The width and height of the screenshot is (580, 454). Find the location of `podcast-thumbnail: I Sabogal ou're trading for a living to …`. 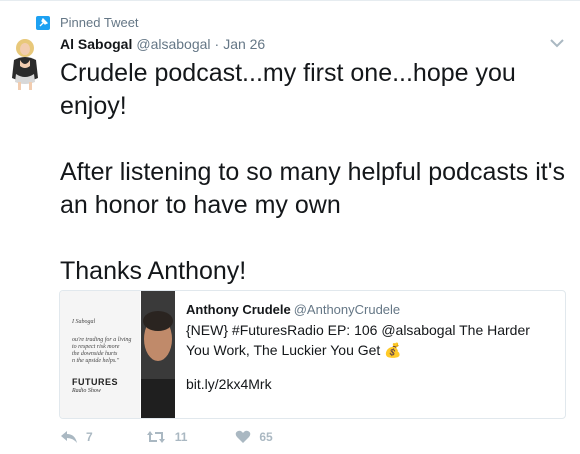

podcast-thumbnail: I Sabogal ou're trading for a living to … is located at coordinates (100, 354).